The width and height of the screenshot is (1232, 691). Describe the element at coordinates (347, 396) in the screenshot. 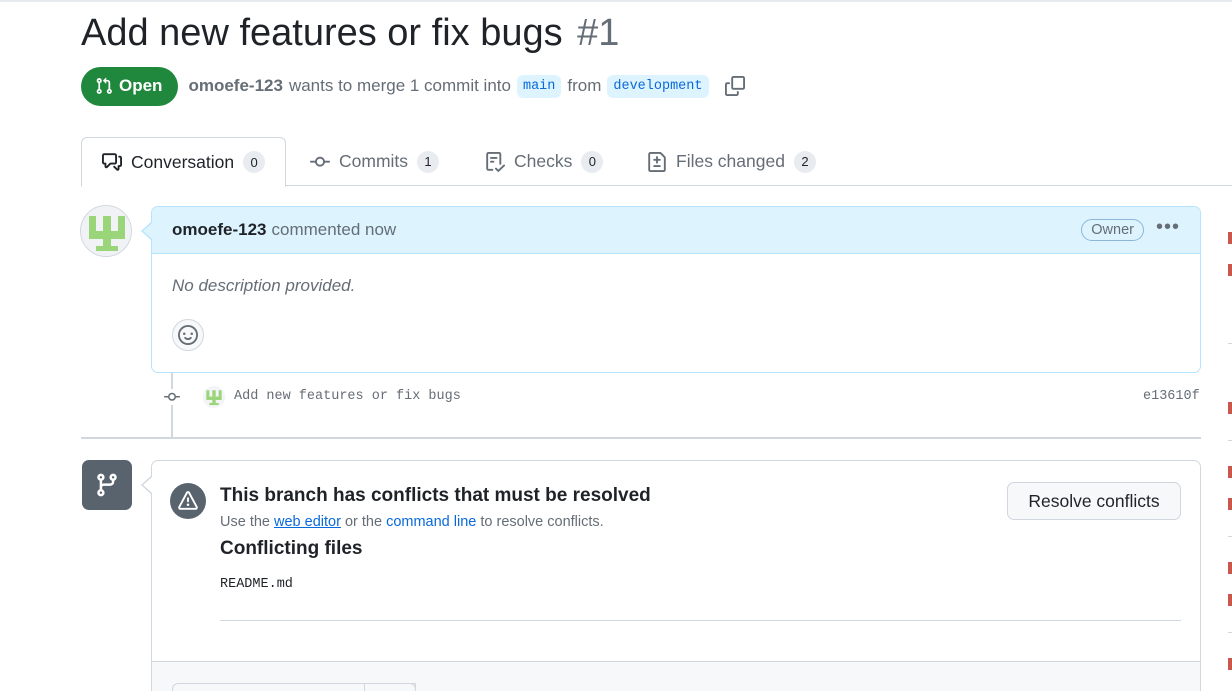

I see `commit-message-link: Add new features or fix bugs` at that location.